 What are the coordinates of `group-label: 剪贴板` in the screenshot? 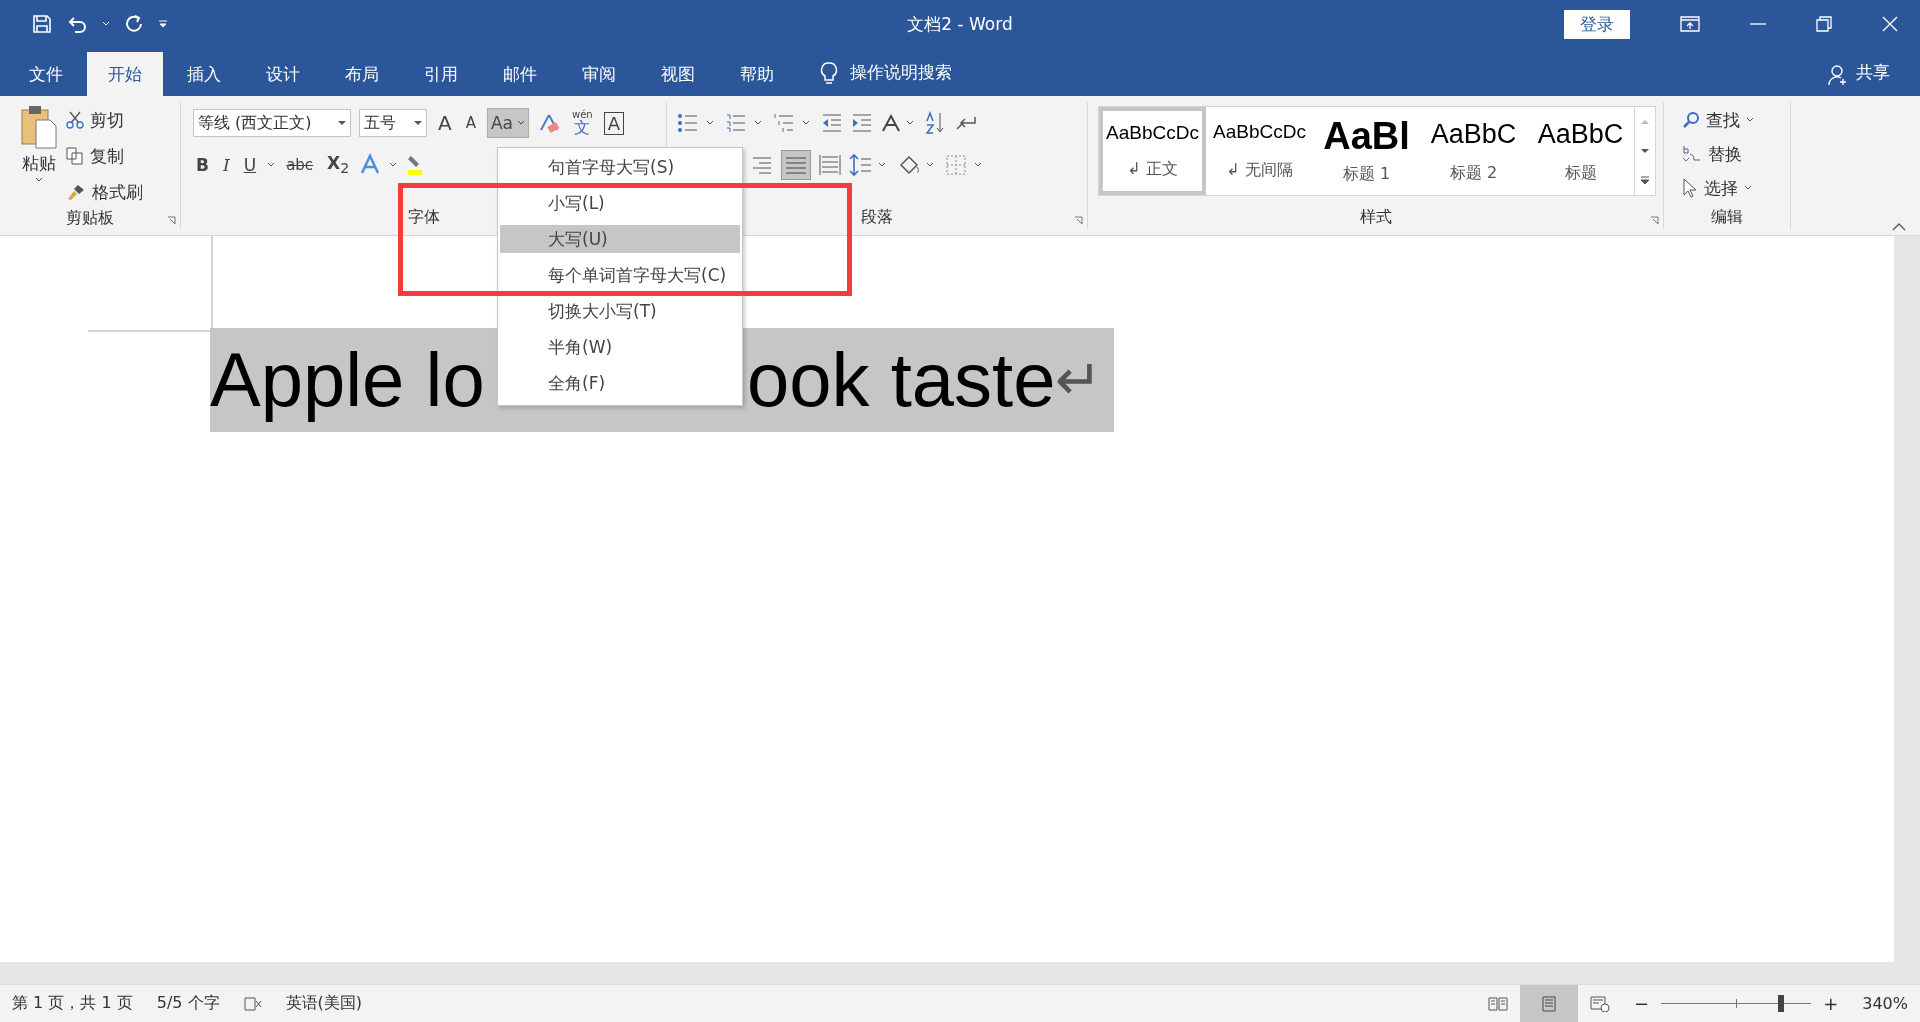 It's located at (90, 218).